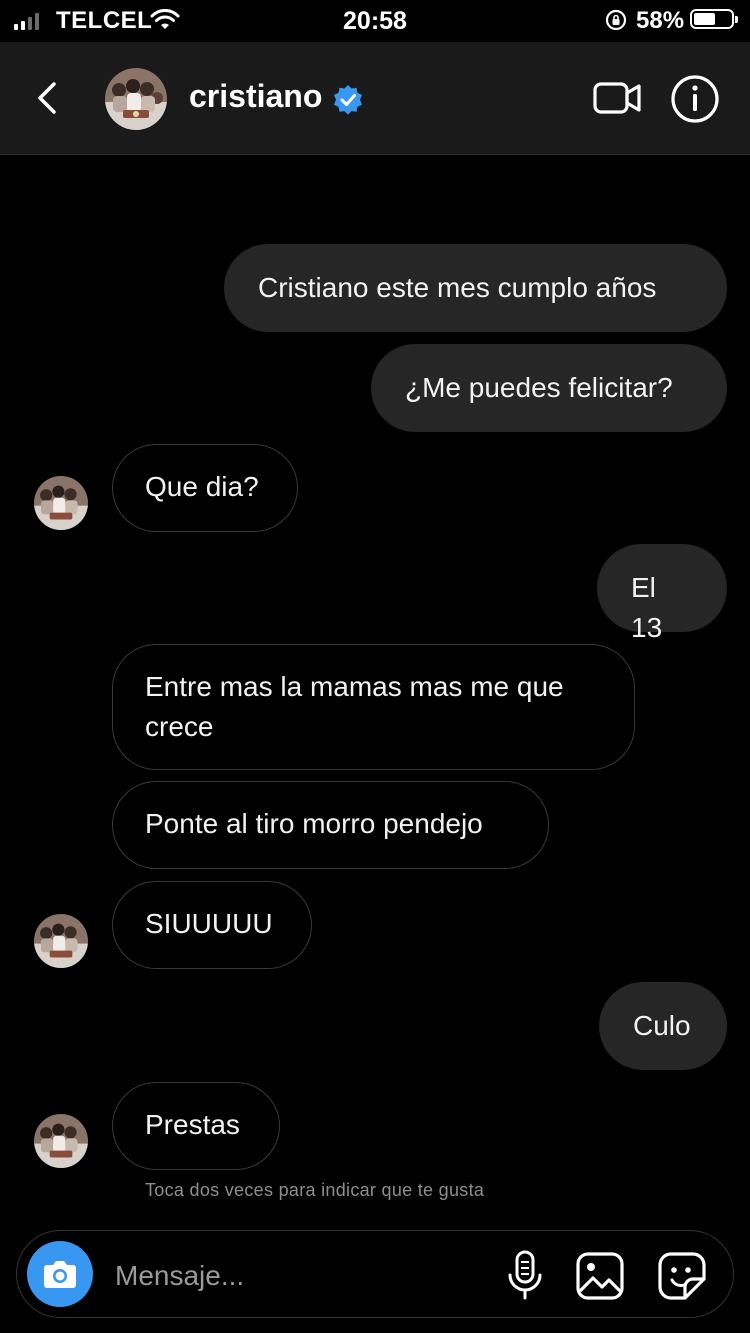 The height and width of the screenshot is (1333, 750). What do you see at coordinates (205, 488) in the screenshot?
I see `message-bubble-received: Que dia?` at bounding box center [205, 488].